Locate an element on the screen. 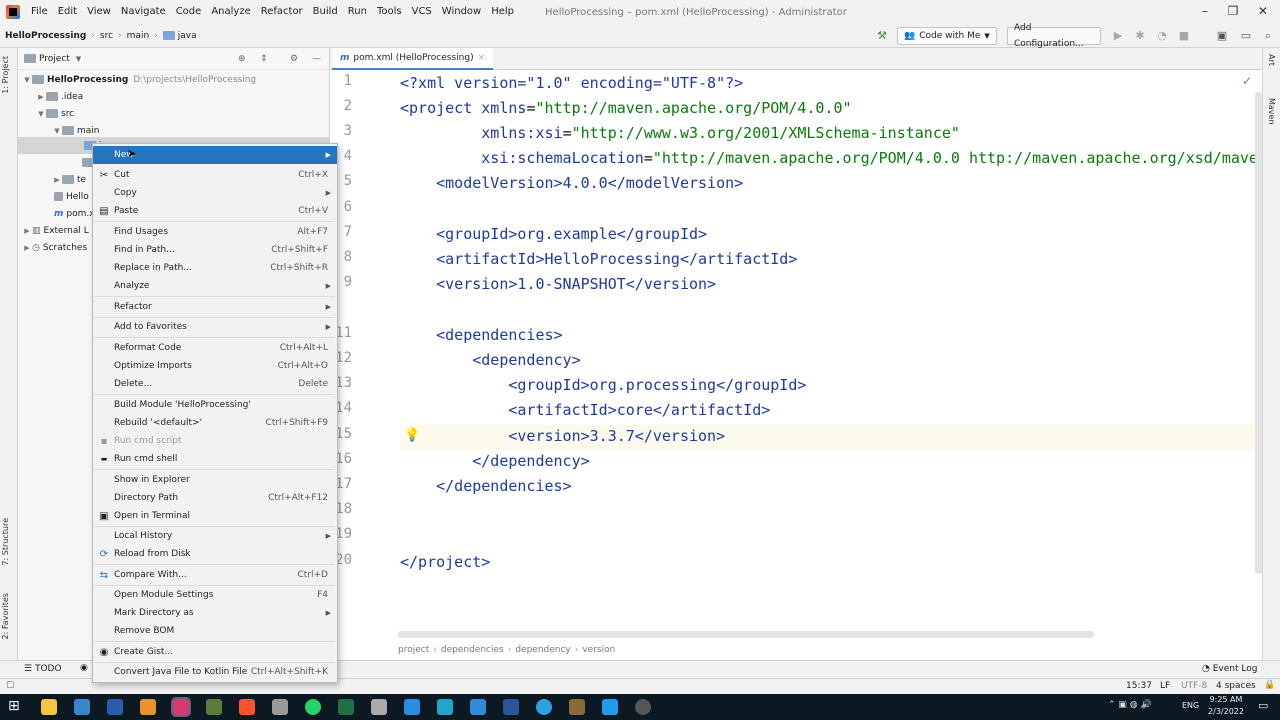 This screenshot has height=720, width=1280. code-with-me-button: 👥 Code with Me ▼ is located at coordinates (947, 36).